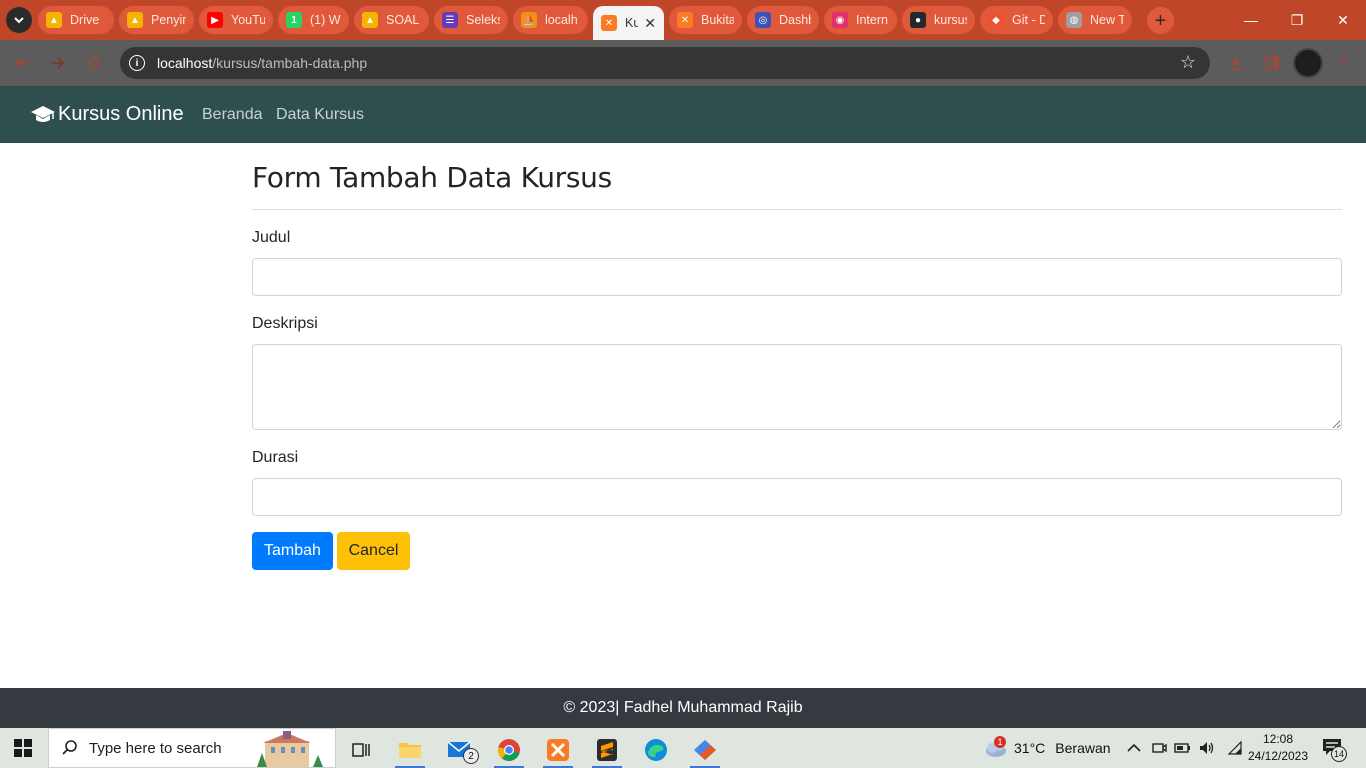  I want to click on footer-text: © 2023| Fadhel Muhammad Rajib, so click(683, 707).